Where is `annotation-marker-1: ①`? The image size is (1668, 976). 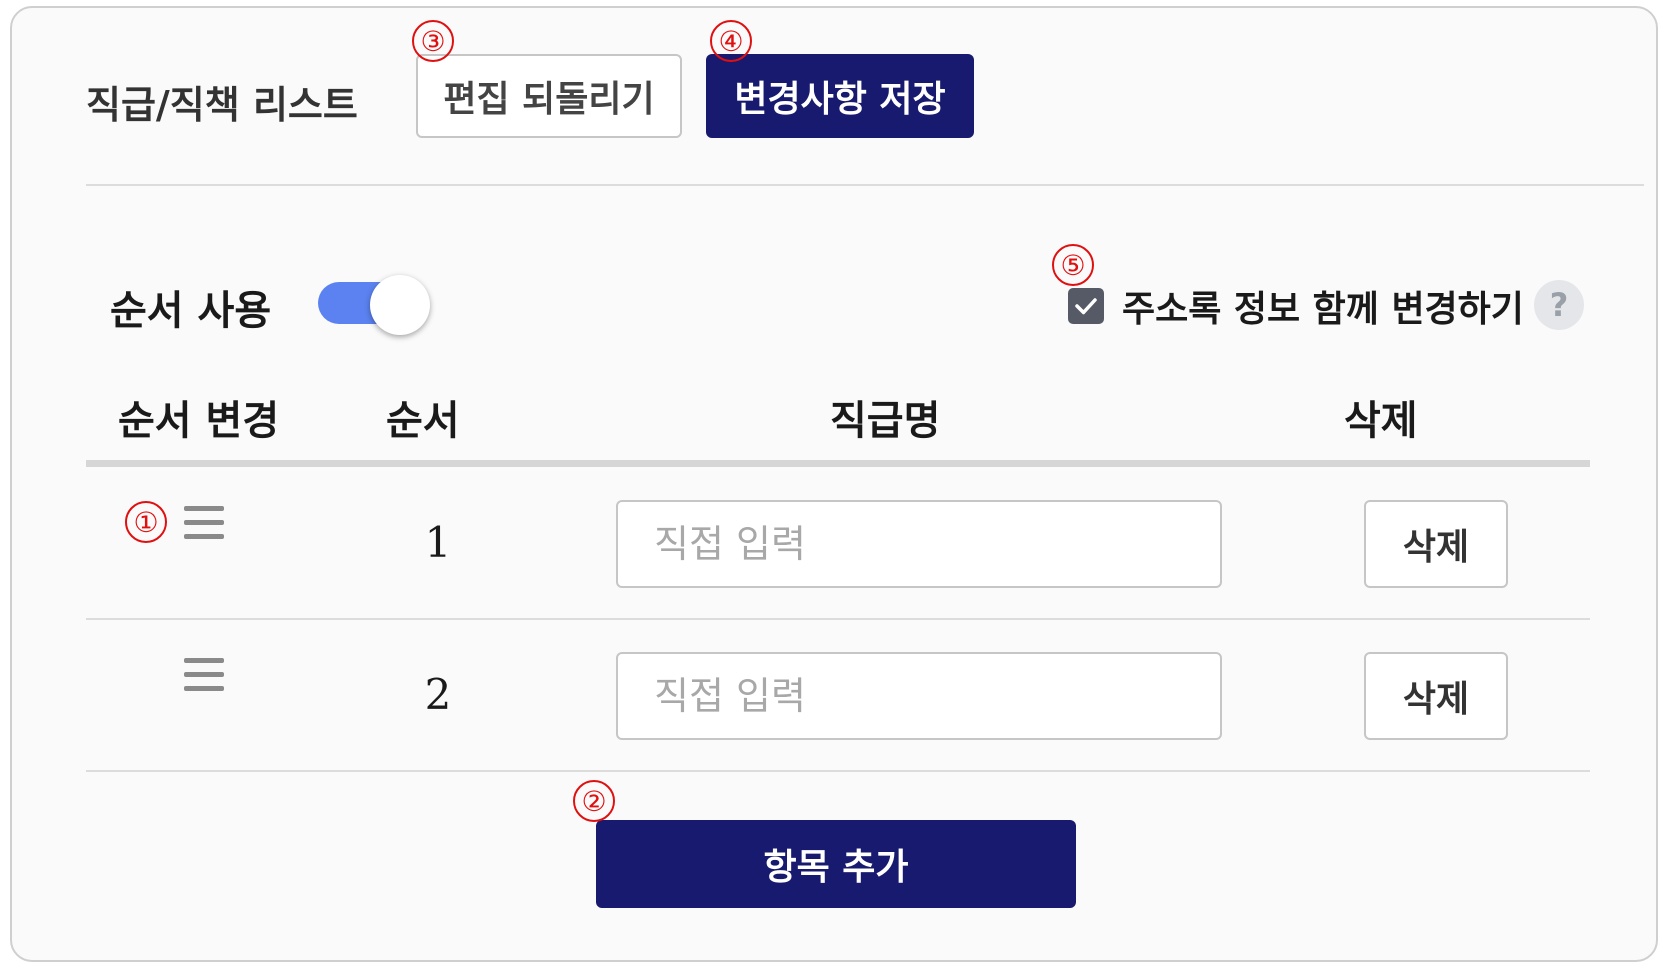
annotation-marker-1: ① is located at coordinates (146, 522).